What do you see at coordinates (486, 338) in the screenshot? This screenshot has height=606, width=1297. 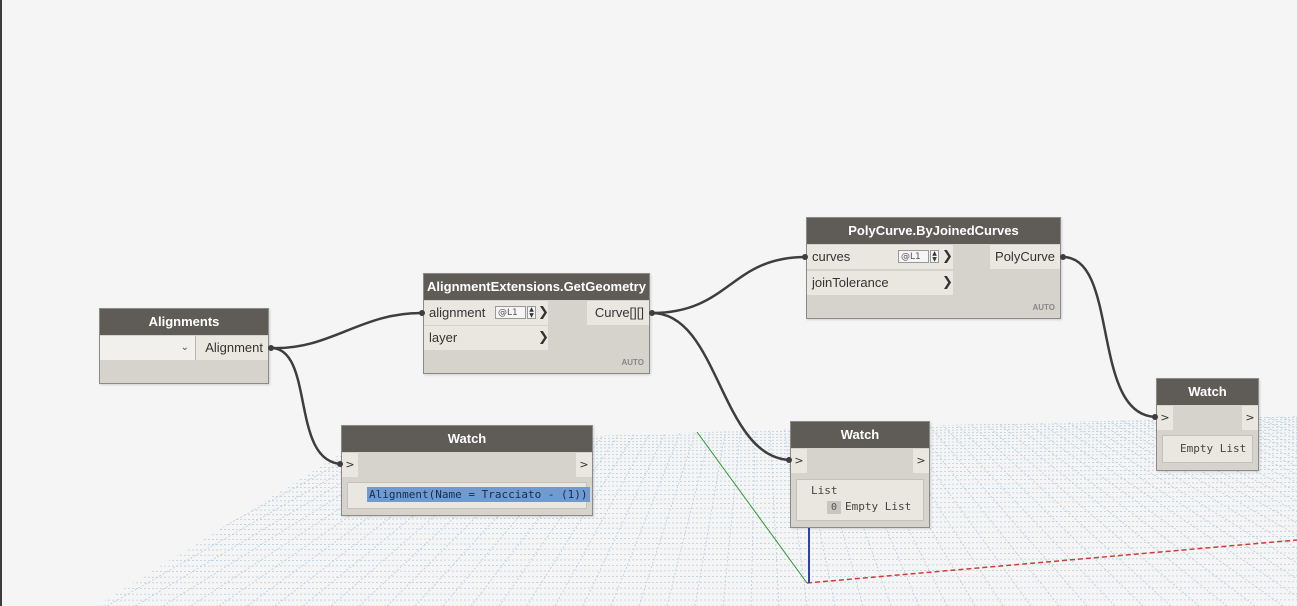 I see `input-port-layer: layer` at bounding box center [486, 338].